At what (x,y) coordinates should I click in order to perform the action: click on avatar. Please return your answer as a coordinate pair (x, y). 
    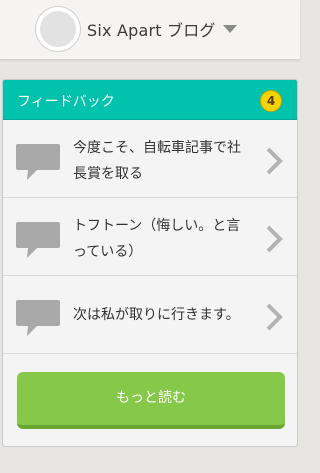
    Looking at the image, I should click on (58, 29).